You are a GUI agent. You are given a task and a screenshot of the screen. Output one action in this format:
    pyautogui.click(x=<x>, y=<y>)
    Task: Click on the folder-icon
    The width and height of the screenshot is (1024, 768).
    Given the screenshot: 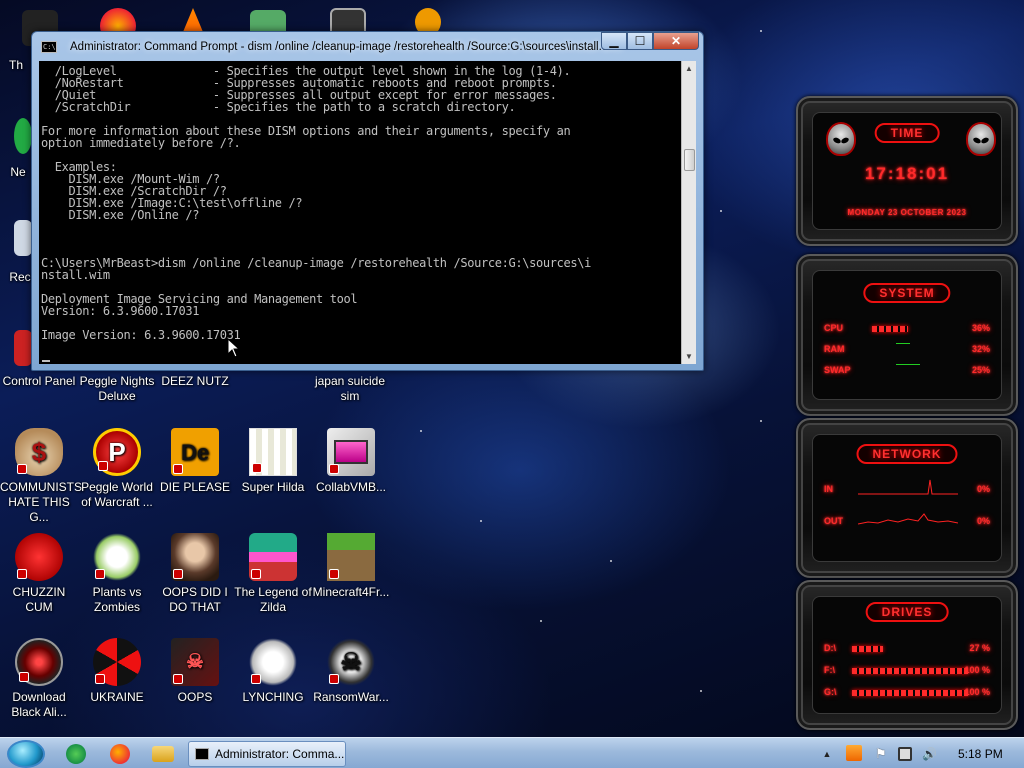 What is the action you would take?
    pyautogui.click(x=163, y=754)
    